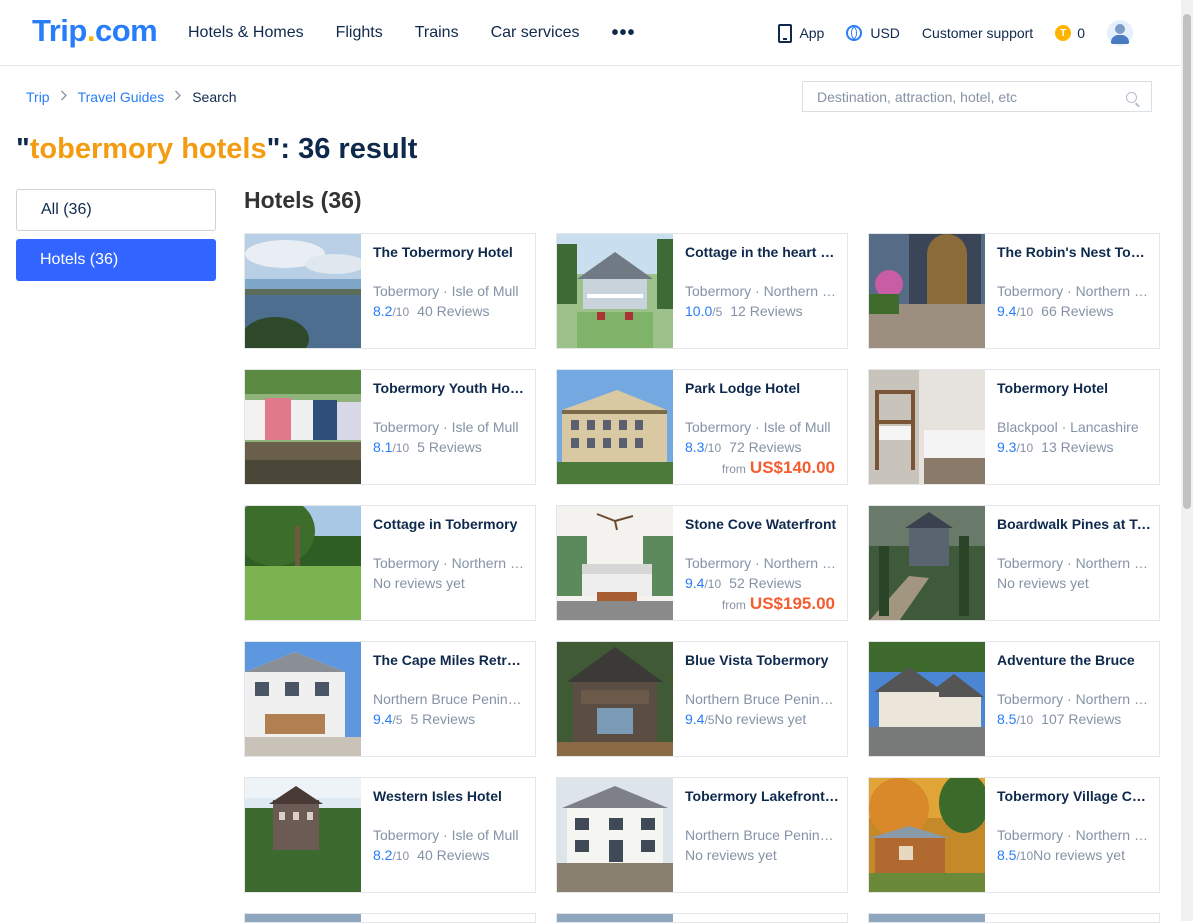 The height and width of the screenshot is (923, 1193). Describe the element at coordinates (453, 311) in the screenshot. I see `review-count: 40 Reviews` at that location.